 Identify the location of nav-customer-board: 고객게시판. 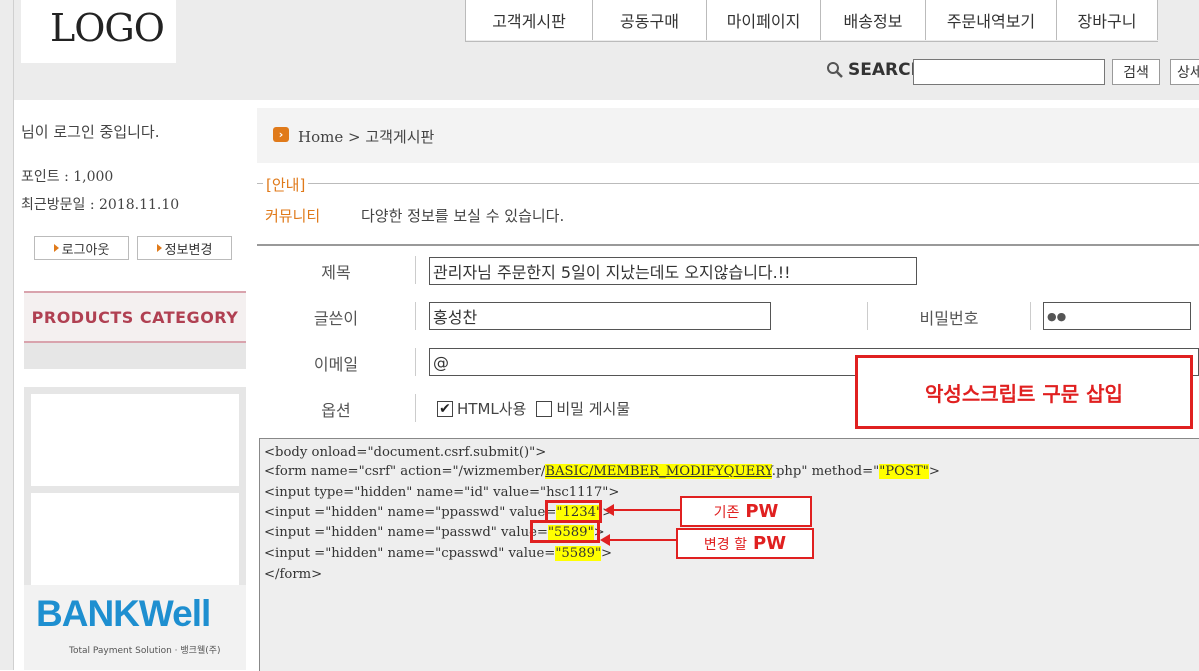
(529, 20).